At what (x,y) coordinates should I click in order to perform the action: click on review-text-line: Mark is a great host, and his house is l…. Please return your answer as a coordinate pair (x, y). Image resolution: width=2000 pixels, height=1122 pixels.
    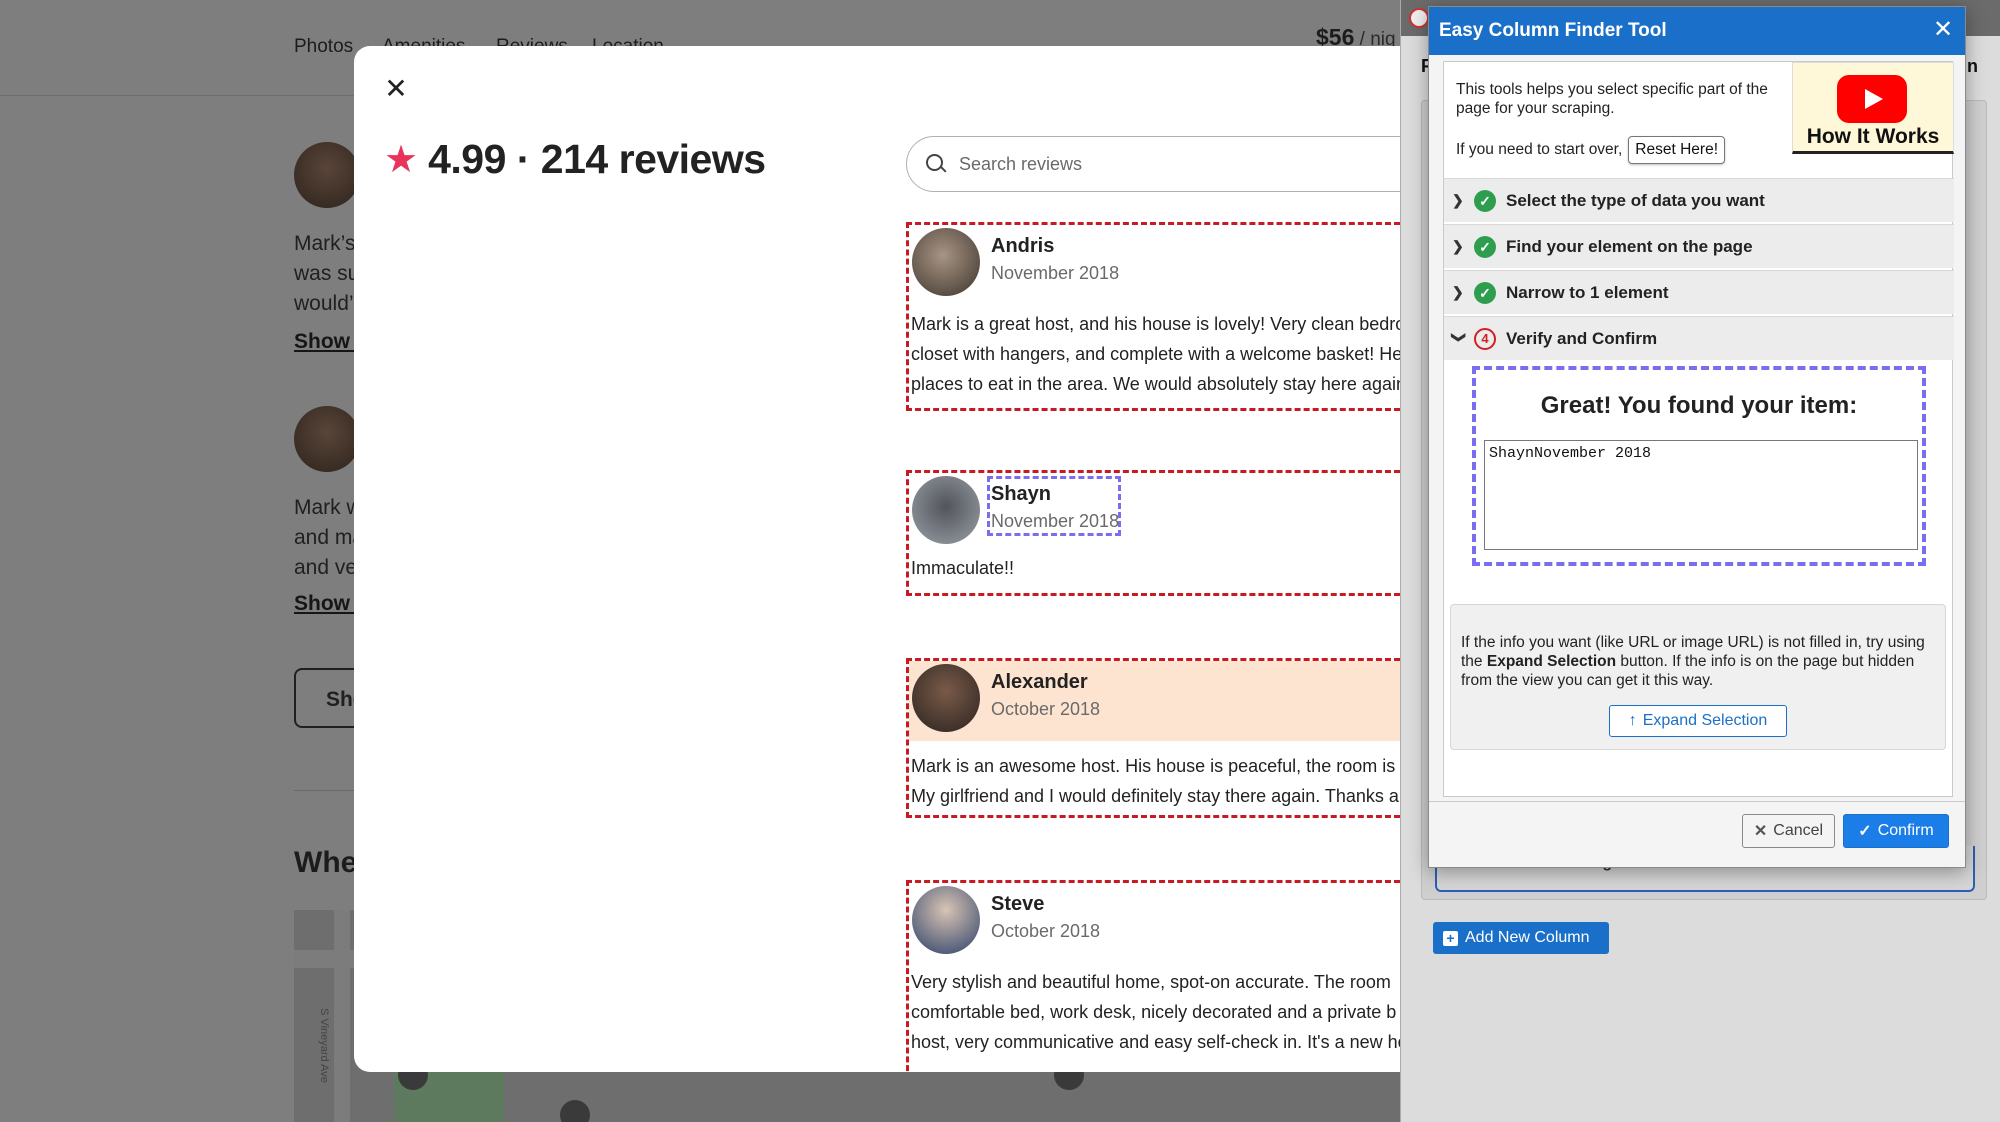
    Looking at the image, I should click on (1155, 324).